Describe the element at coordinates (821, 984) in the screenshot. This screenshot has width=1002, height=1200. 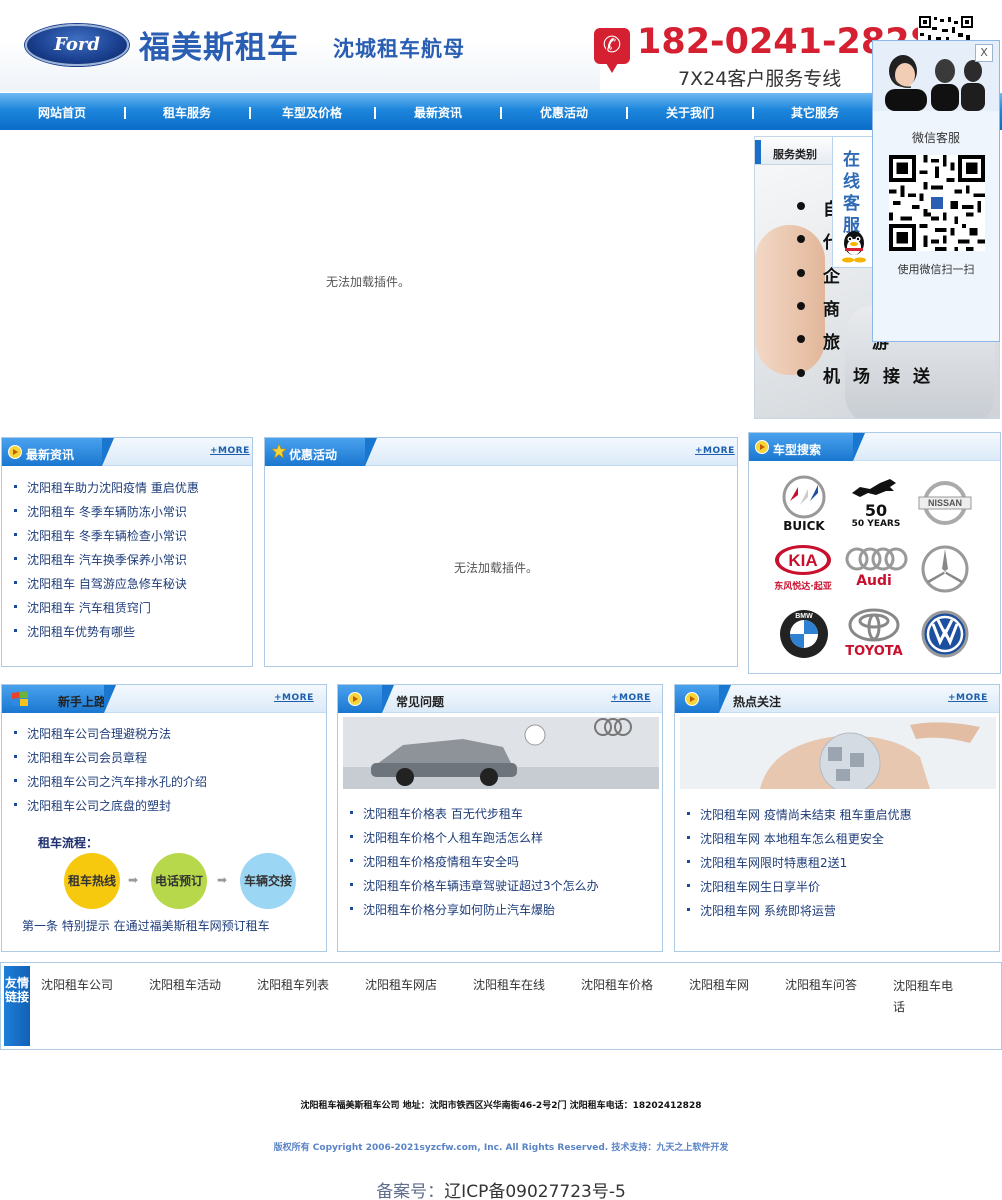
I see `friend-link: 沈阳租车问答` at that location.